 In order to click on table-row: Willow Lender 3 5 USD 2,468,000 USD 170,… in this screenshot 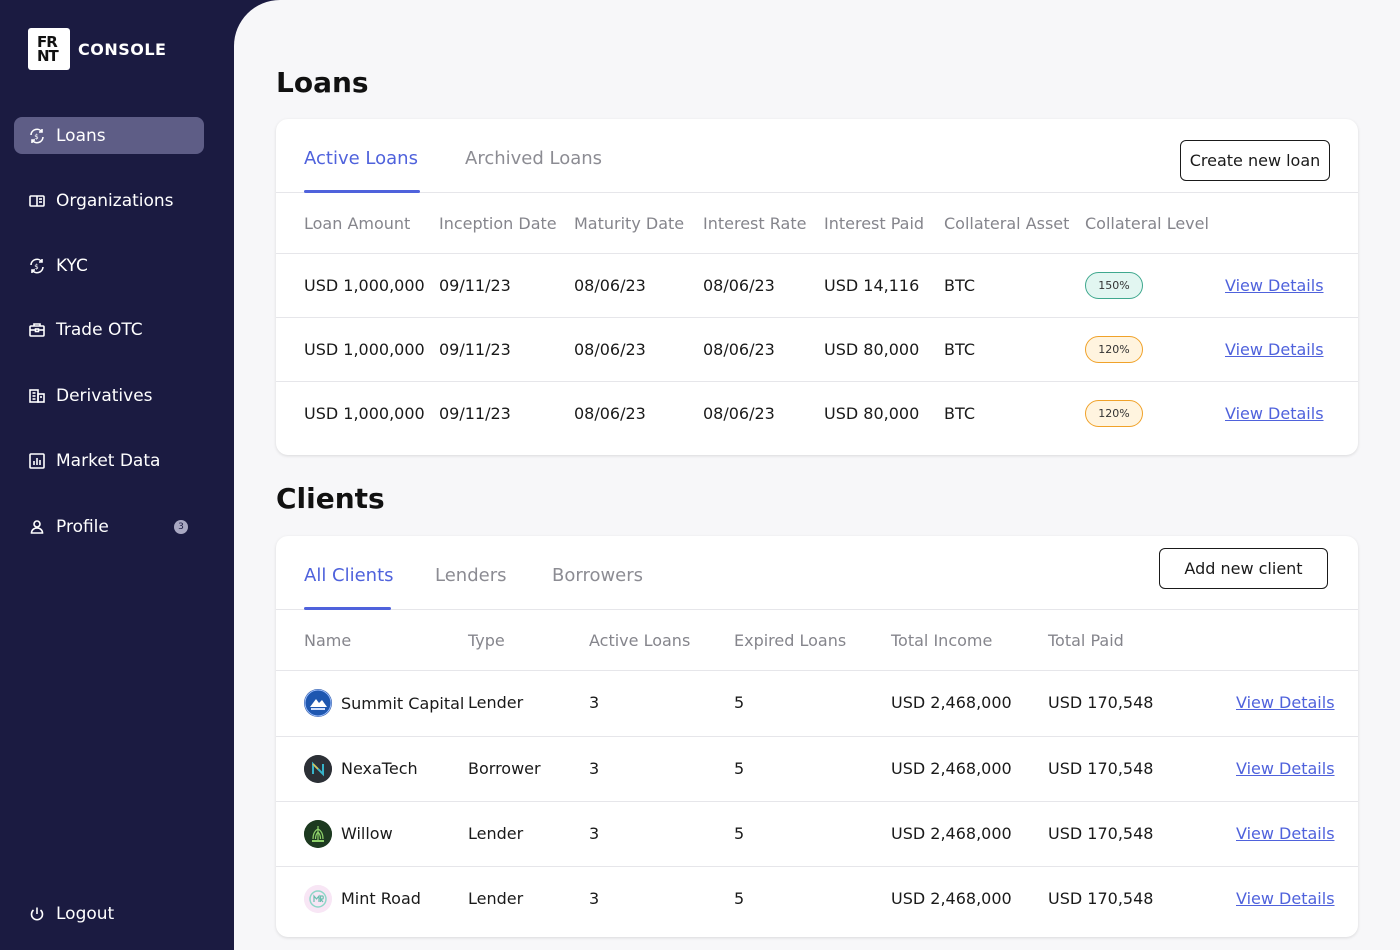, I will do `click(817, 833)`.